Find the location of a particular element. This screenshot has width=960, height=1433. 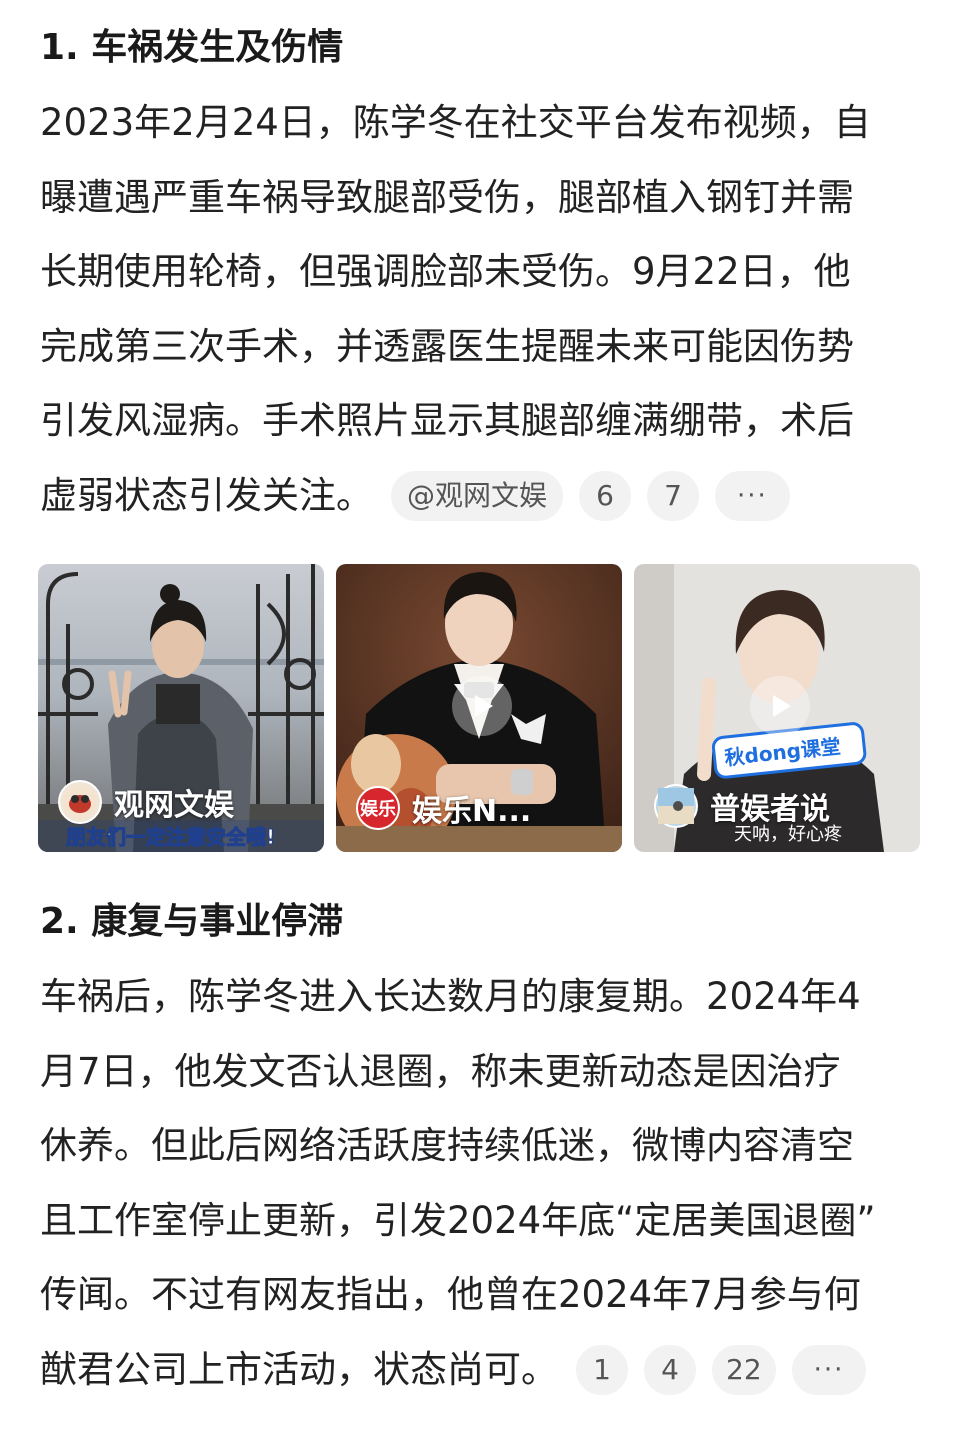

paragraph-line: 传闻。不过有网友指出，他曾在2024年7月参与何 is located at coordinates (450, 1294).